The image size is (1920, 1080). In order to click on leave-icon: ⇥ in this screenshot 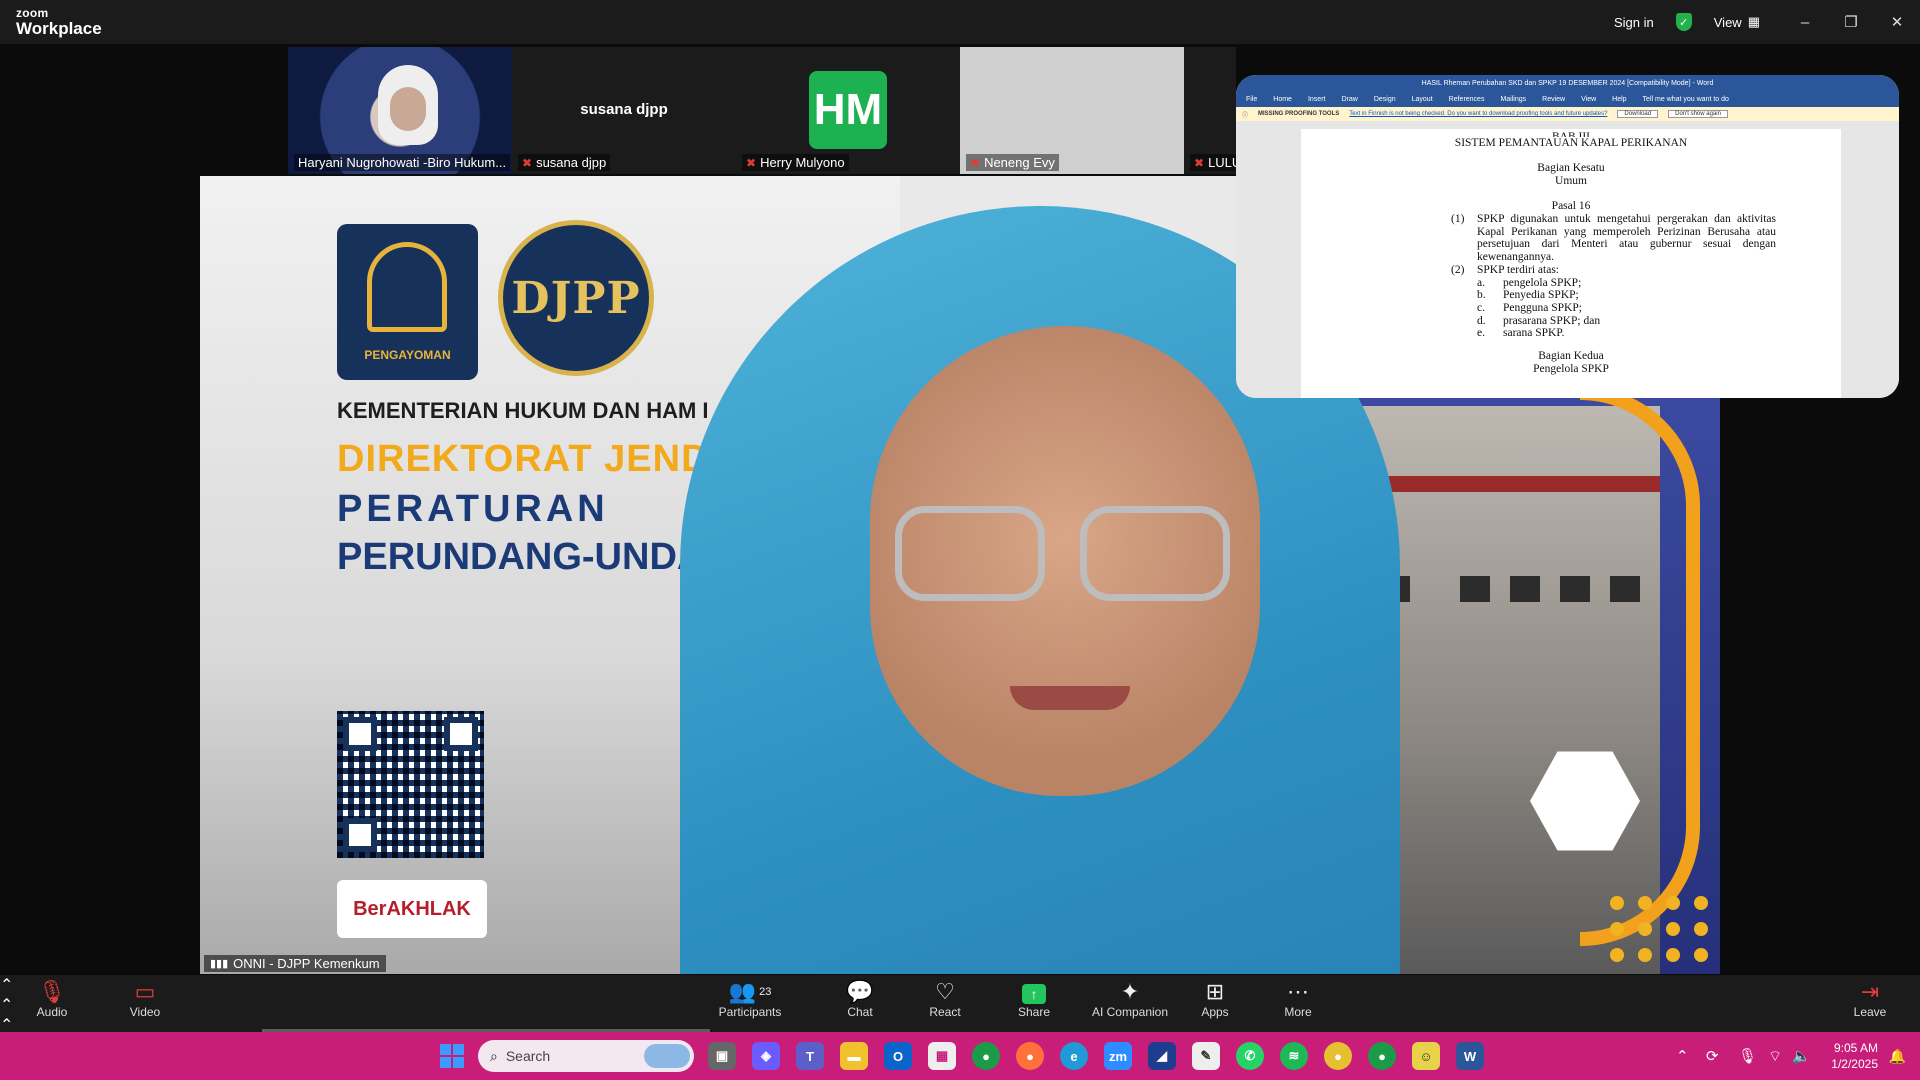, I will do `click(1870, 991)`.